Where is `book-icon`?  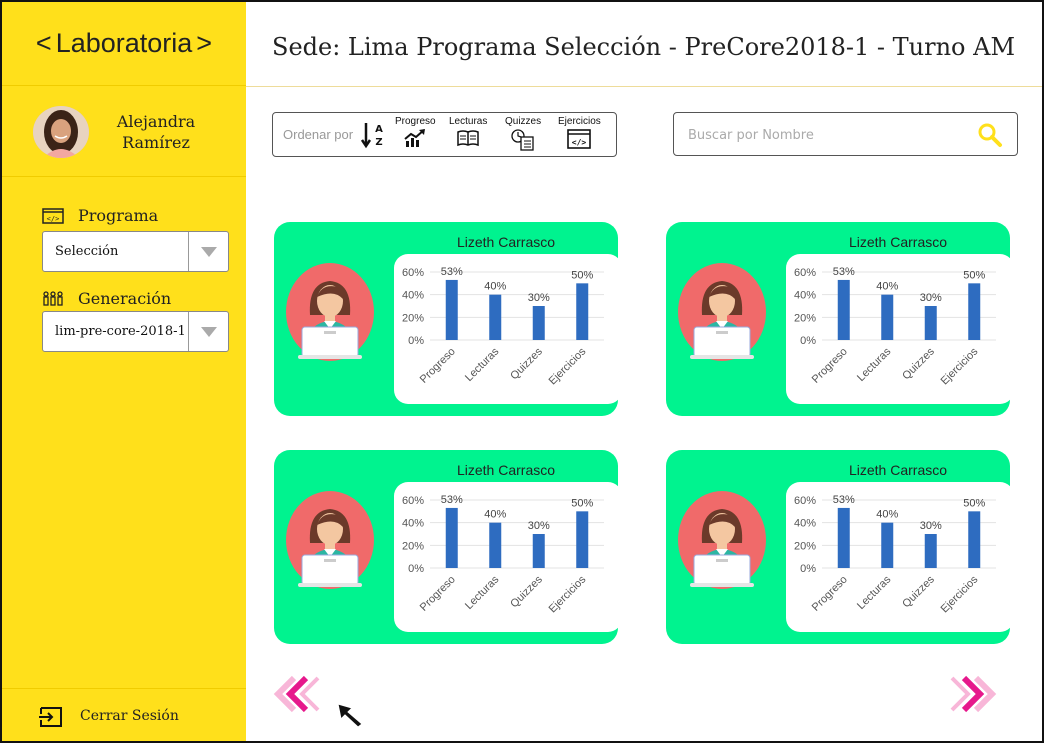
book-icon is located at coordinates (468, 138).